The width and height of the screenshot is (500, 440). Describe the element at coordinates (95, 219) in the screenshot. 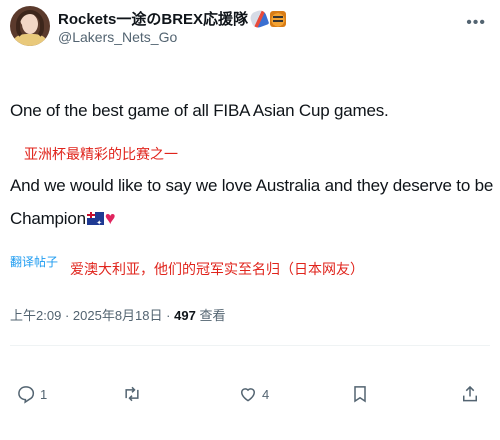

I see `australia-flag-icon` at that location.